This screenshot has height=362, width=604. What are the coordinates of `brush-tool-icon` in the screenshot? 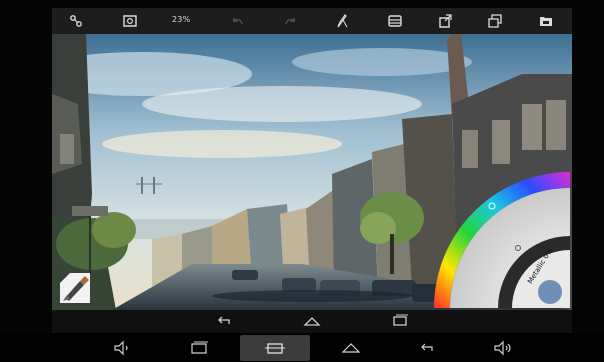 It's located at (342, 21).